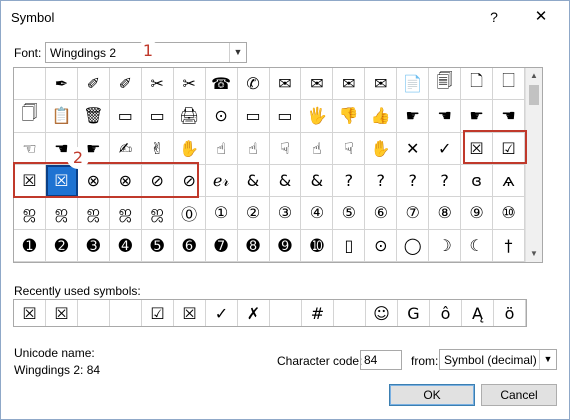  Describe the element at coordinates (253, 245) in the screenshot. I see `symbol-cell: ➑` at that location.